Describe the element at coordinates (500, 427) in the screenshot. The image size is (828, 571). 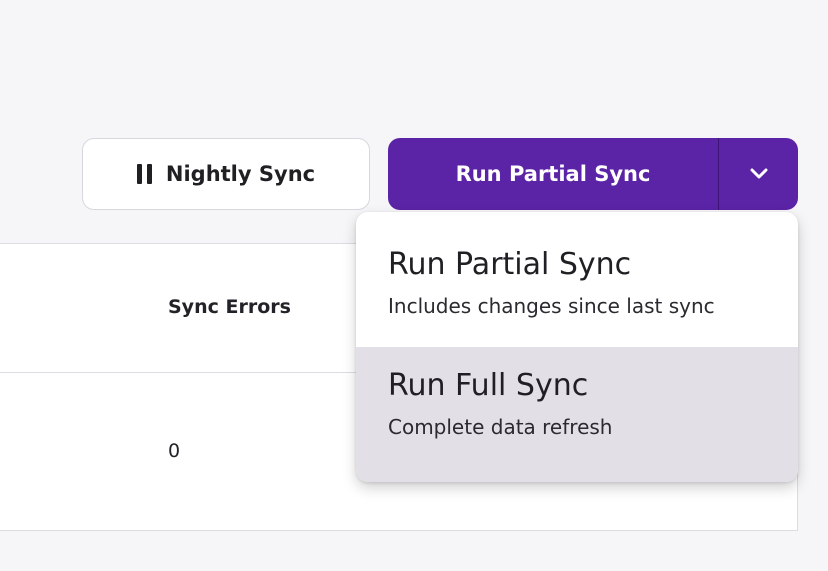
I see `menu-item-description: Complete data refresh` at that location.